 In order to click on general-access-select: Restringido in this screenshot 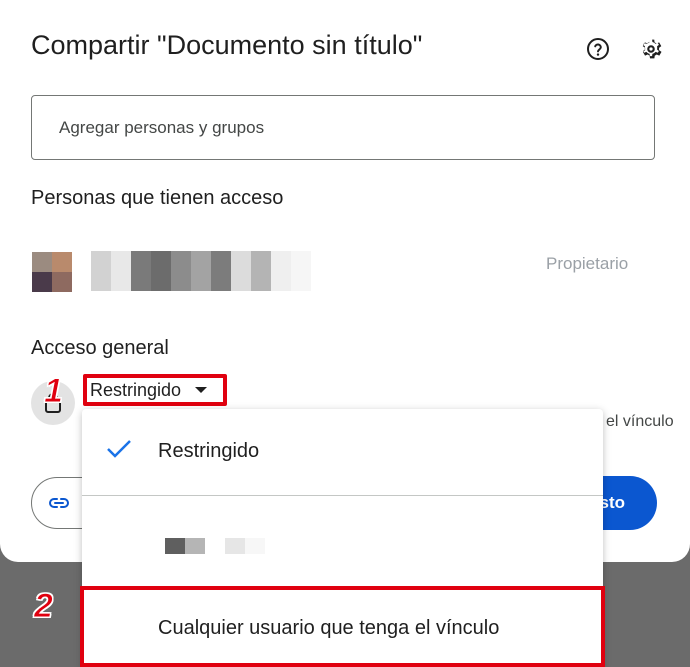, I will do `click(155, 390)`.